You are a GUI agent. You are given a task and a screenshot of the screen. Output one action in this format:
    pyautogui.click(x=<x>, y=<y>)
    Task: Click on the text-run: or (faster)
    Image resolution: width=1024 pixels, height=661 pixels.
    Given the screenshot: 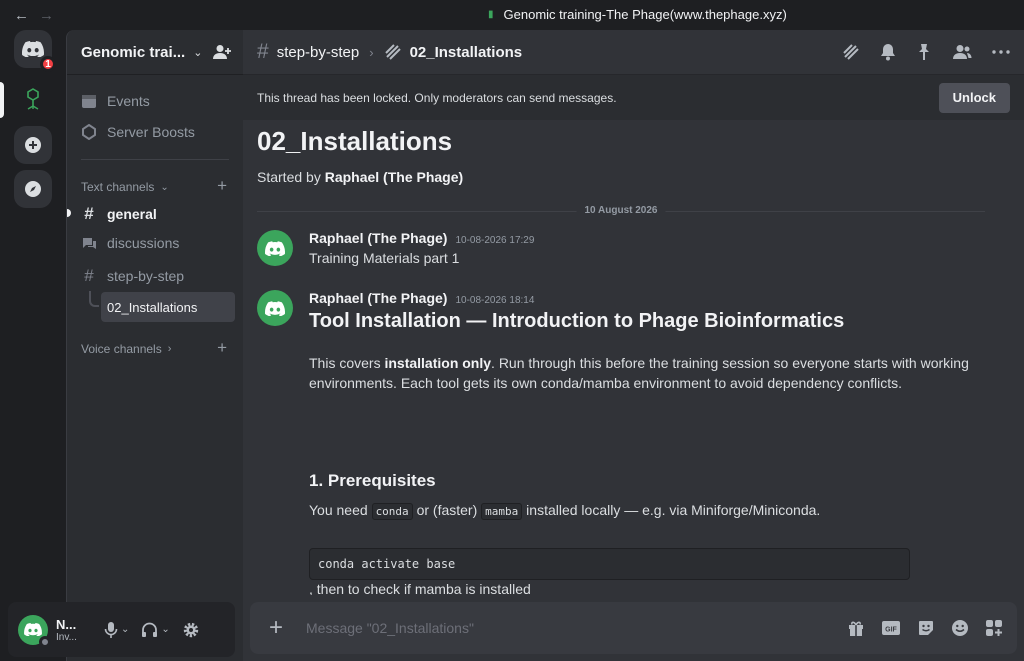 What is the action you would take?
    pyautogui.click(x=447, y=510)
    